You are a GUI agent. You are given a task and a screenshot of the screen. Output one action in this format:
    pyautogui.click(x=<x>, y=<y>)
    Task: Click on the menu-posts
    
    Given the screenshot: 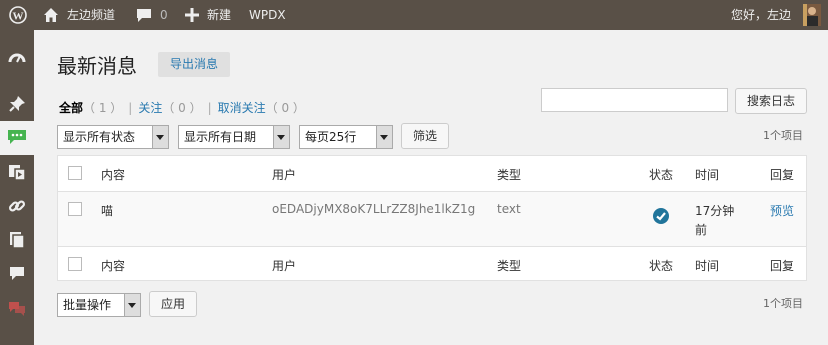 What is the action you would take?
    pyautogui.click(x=17, y=105)
    